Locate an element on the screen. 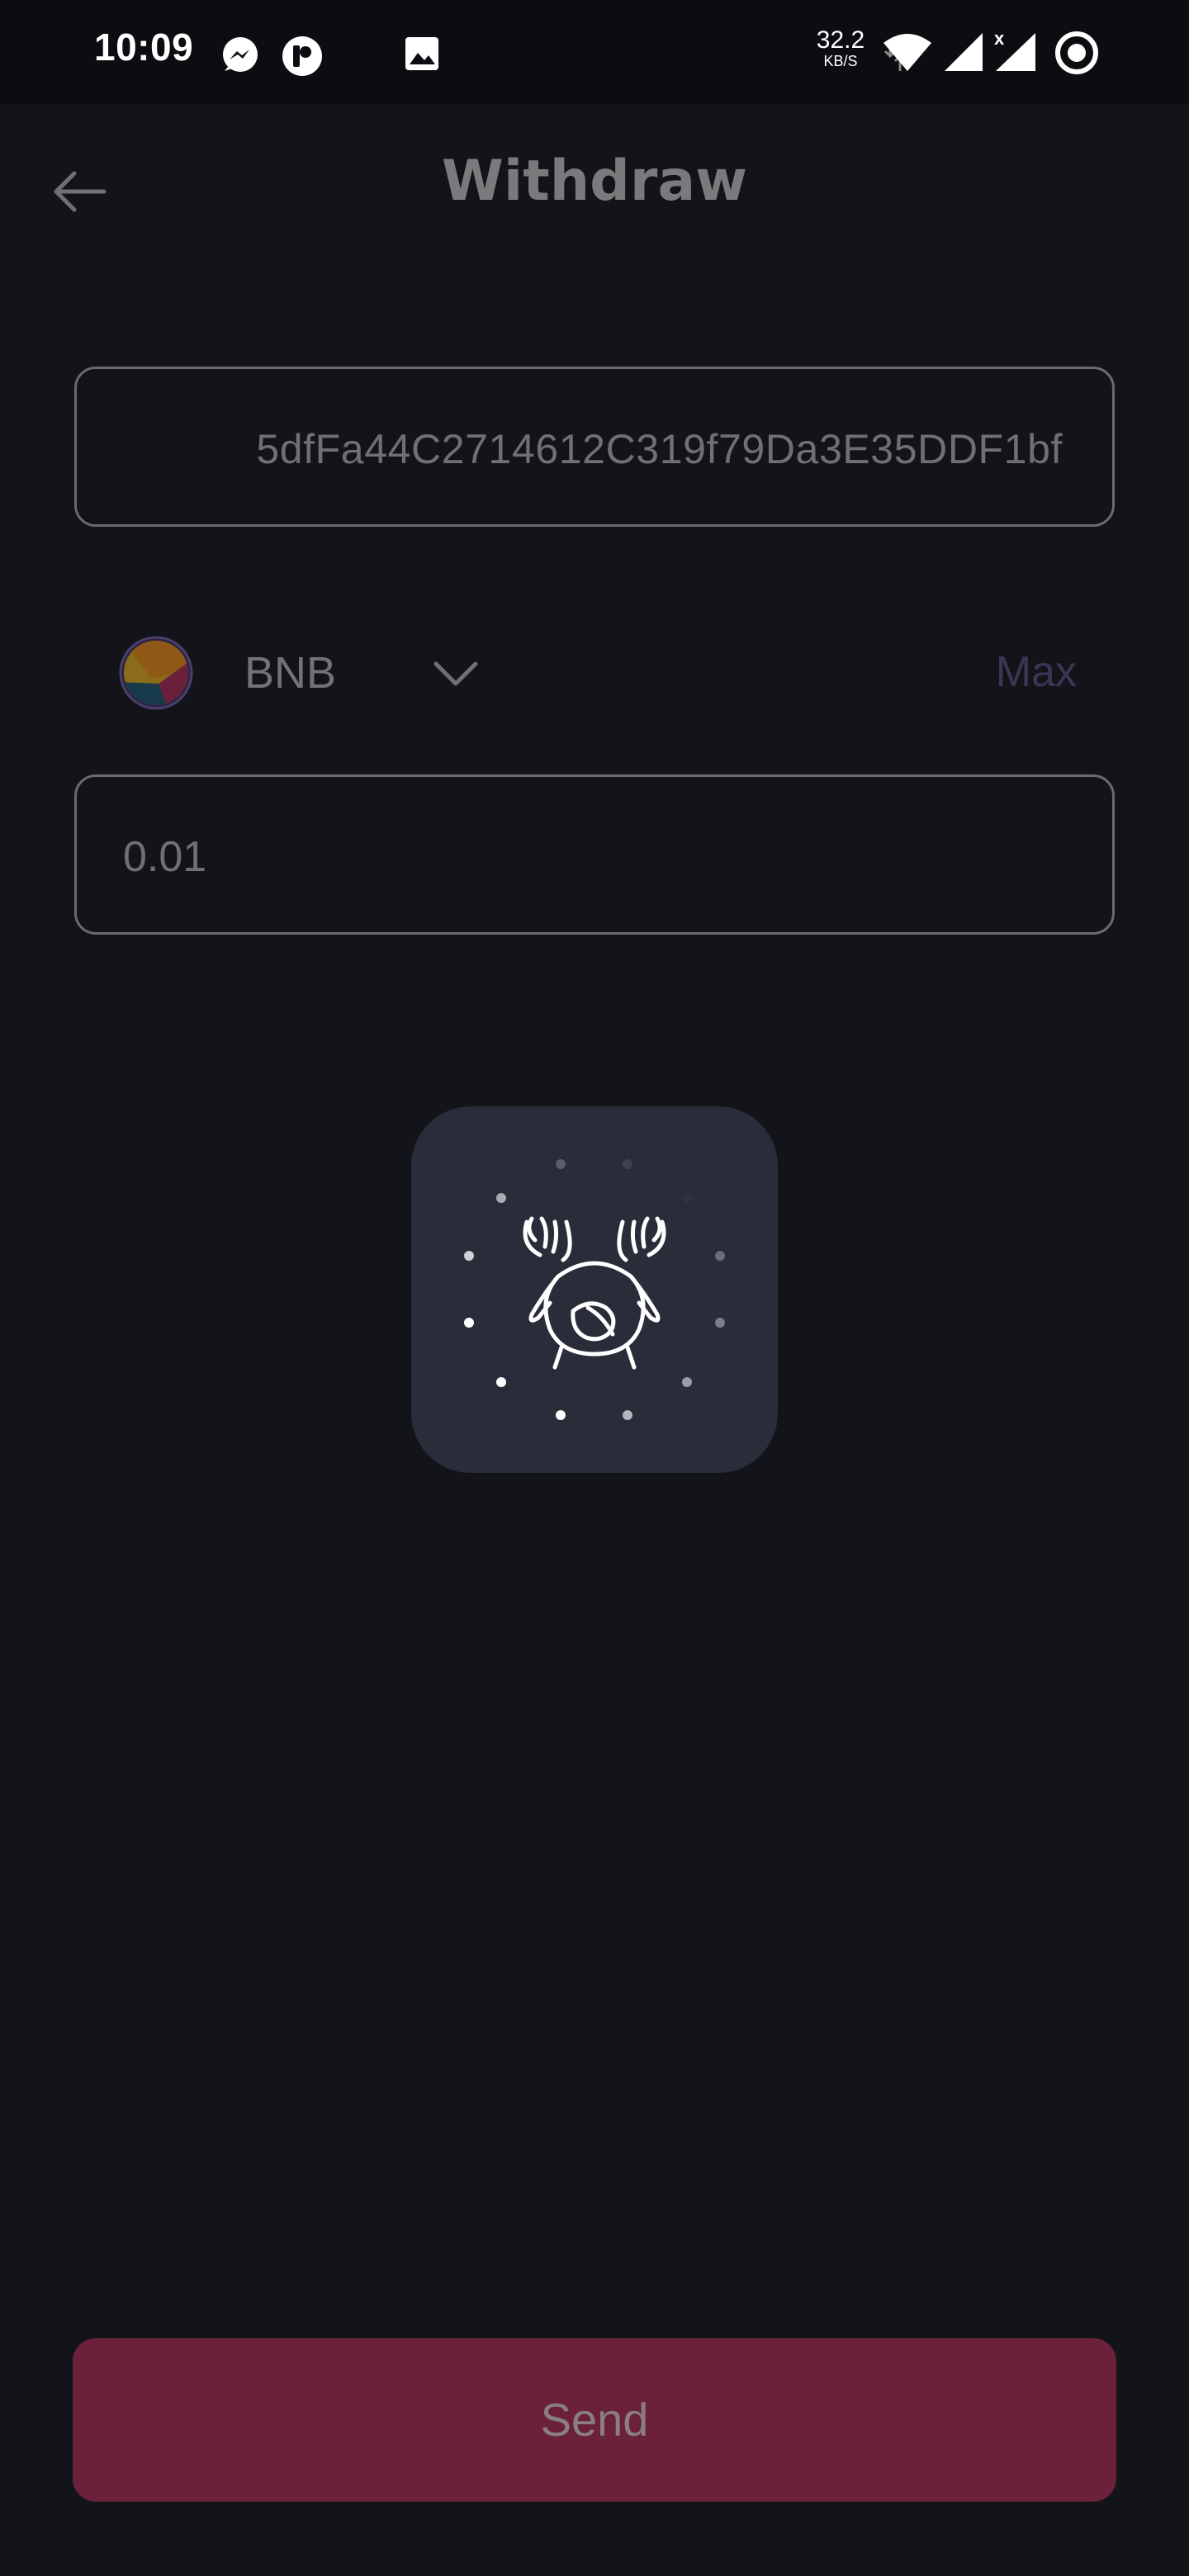 Image resolution: width=1189 pixels, height=2576 pixels. status-bar: 10:09 32.2 KB/S x is located at coordinates (594, 52).